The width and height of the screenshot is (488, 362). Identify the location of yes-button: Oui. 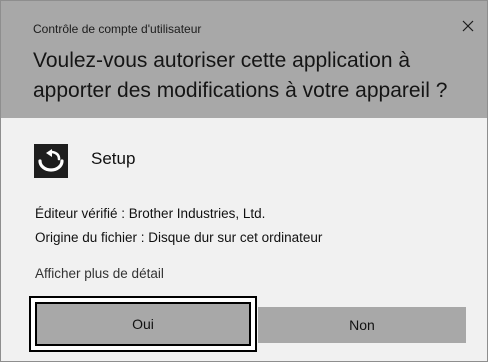
(143, 324).